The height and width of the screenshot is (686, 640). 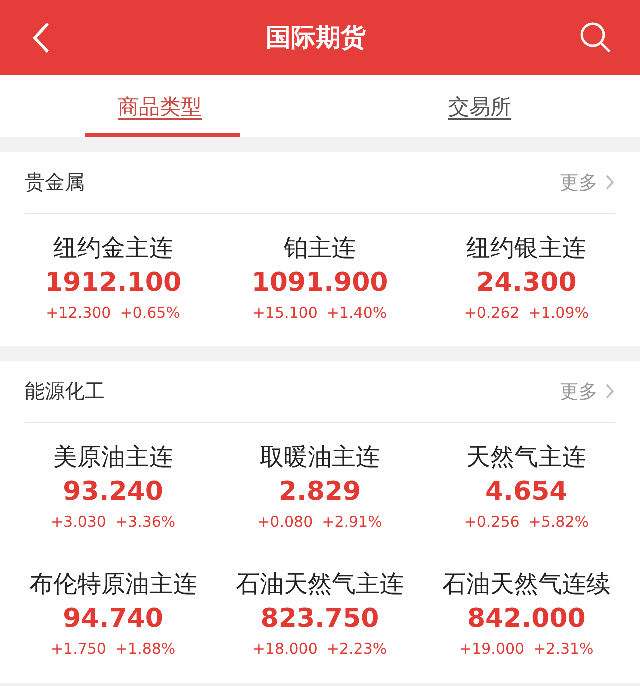 I want to click on search-icon, so click(x=596, y=38).